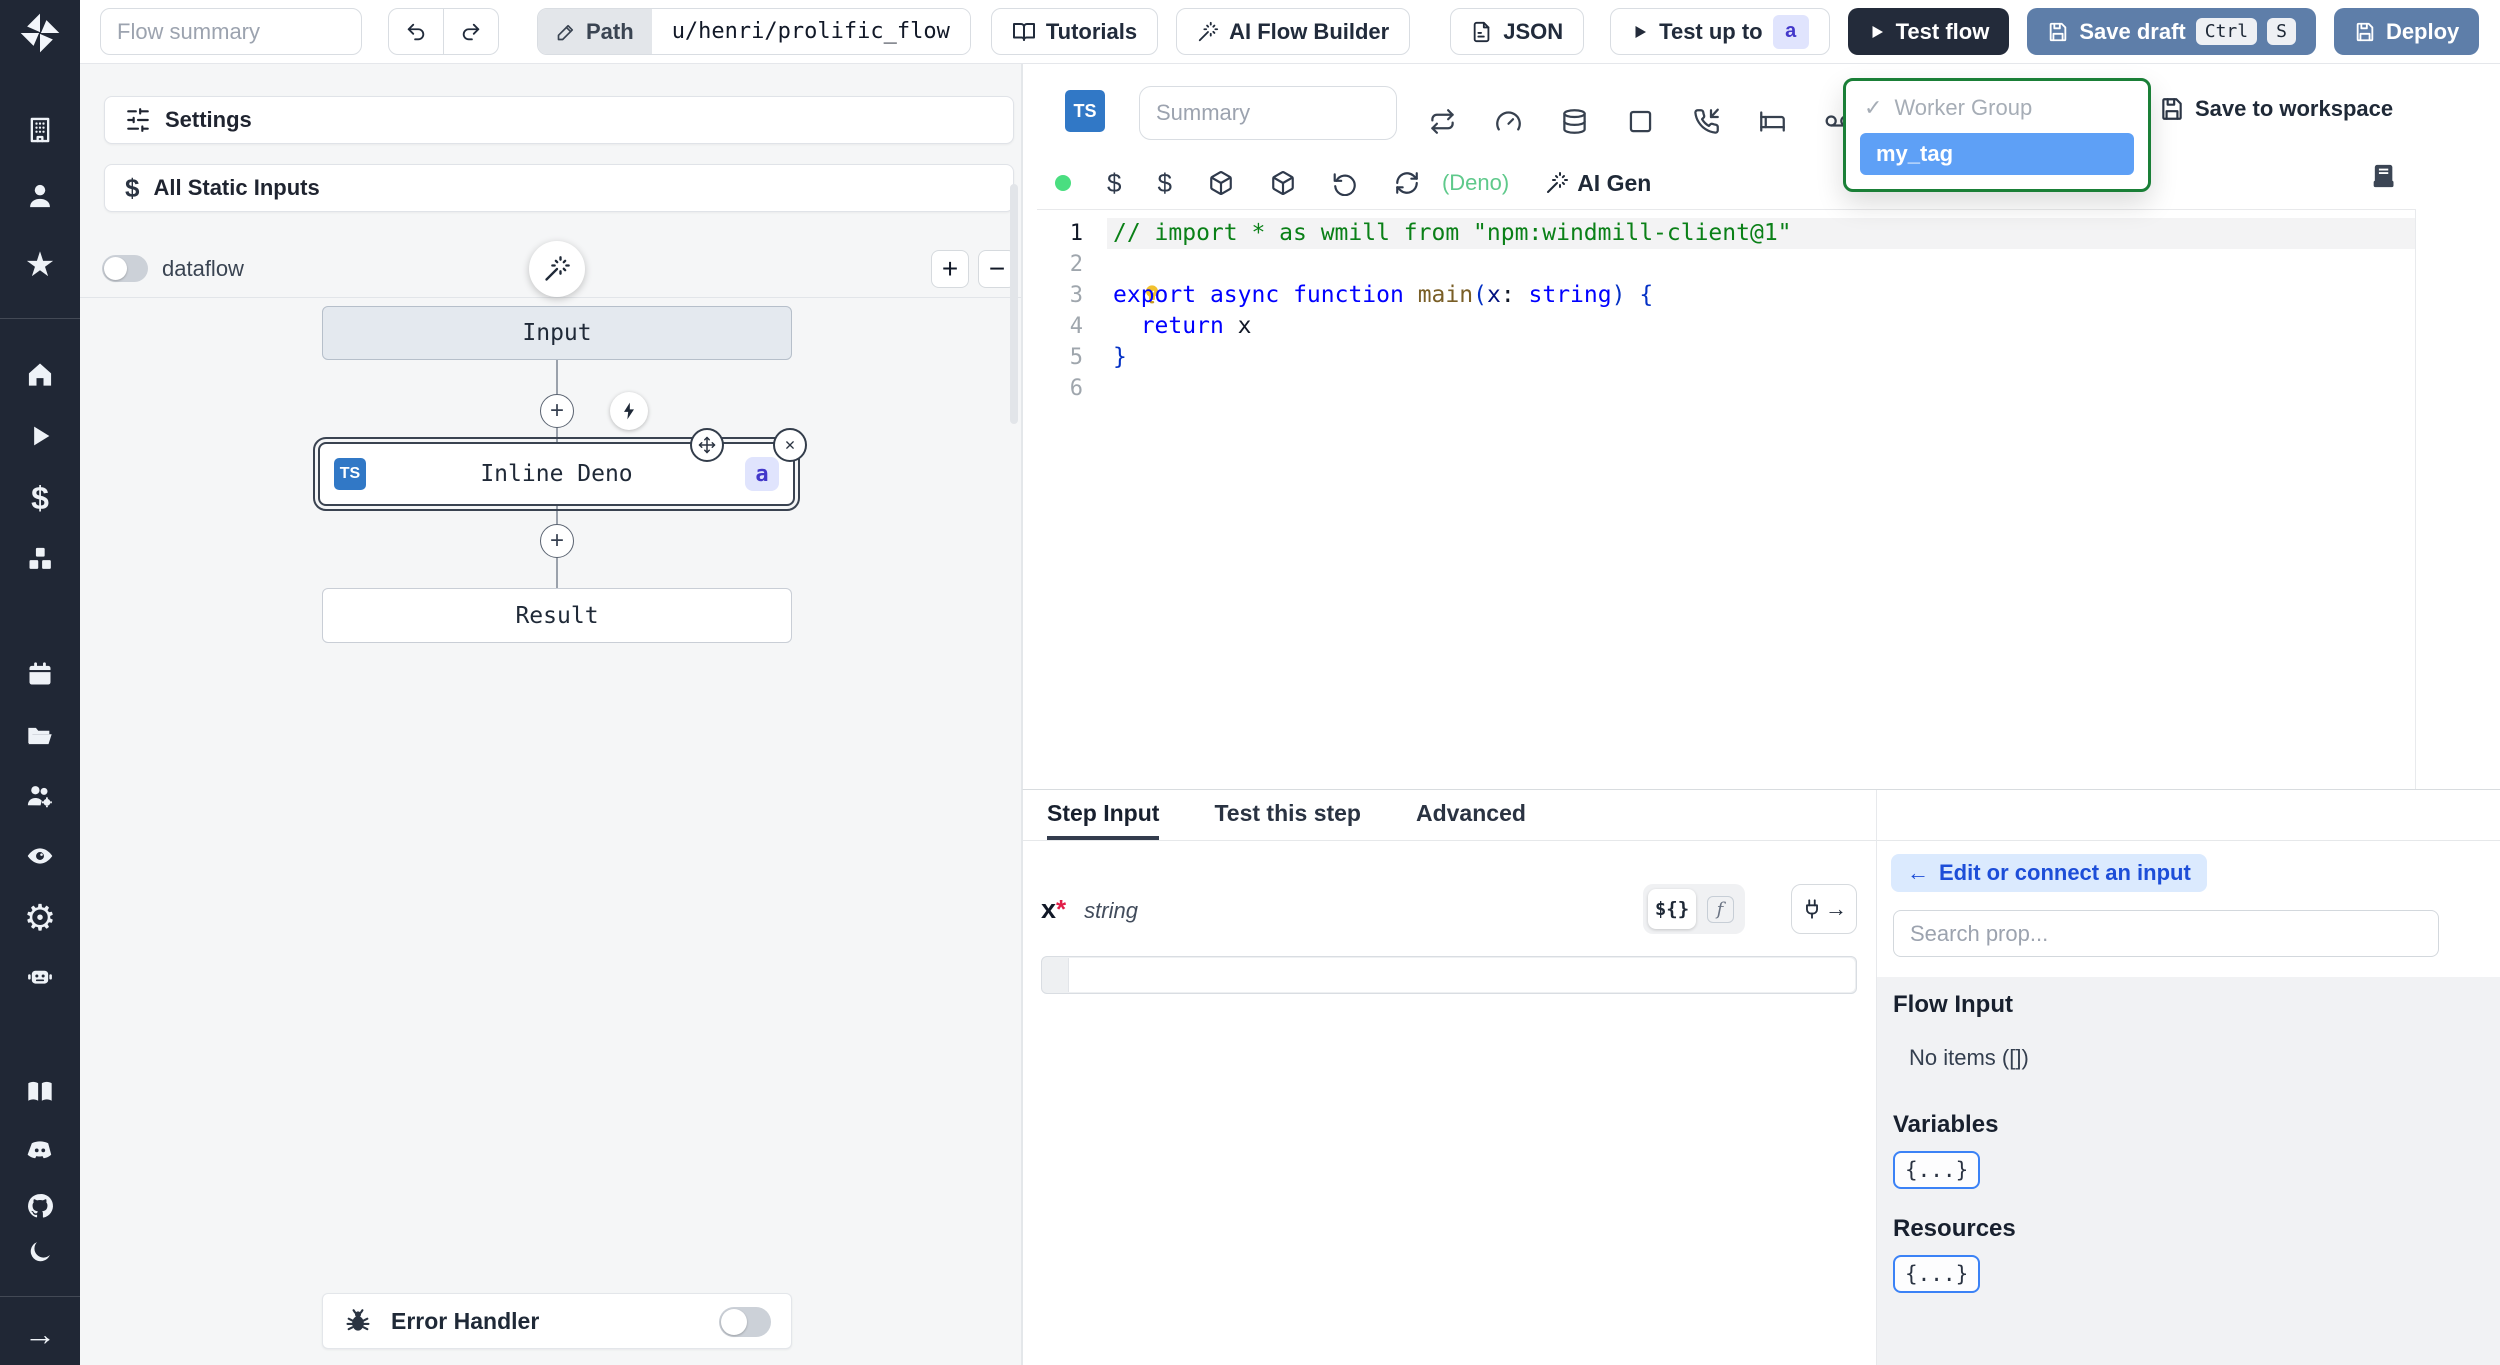 The image size is (2500, 1365). Describe the element at coordinates (1103, 815) in the screenshot. I see `tab-step-input: Step Input` at that location.